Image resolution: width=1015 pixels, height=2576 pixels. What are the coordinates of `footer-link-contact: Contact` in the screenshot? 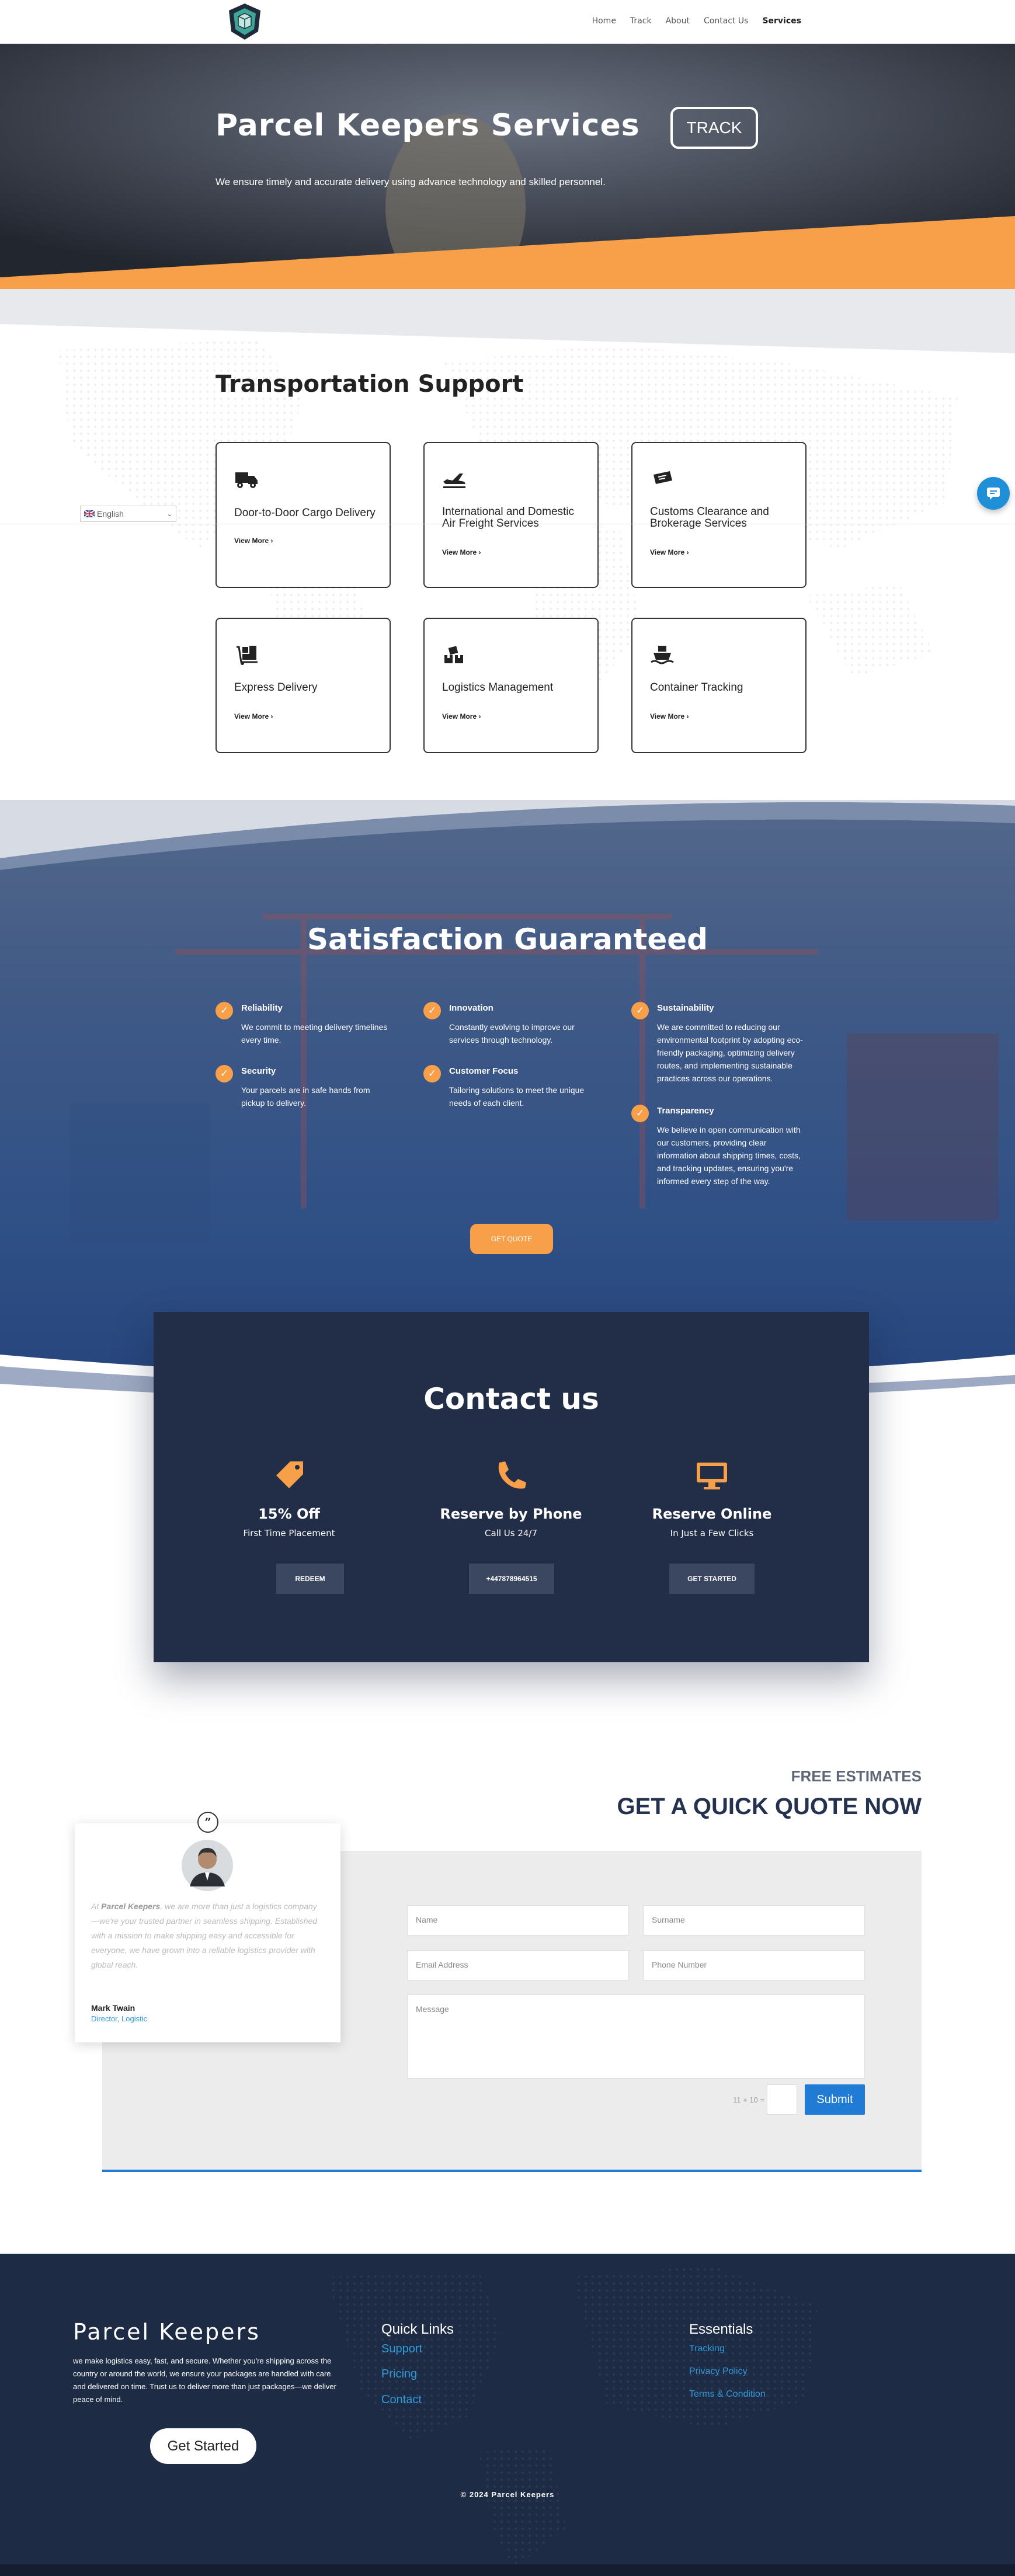 It's located at (402, 2400).